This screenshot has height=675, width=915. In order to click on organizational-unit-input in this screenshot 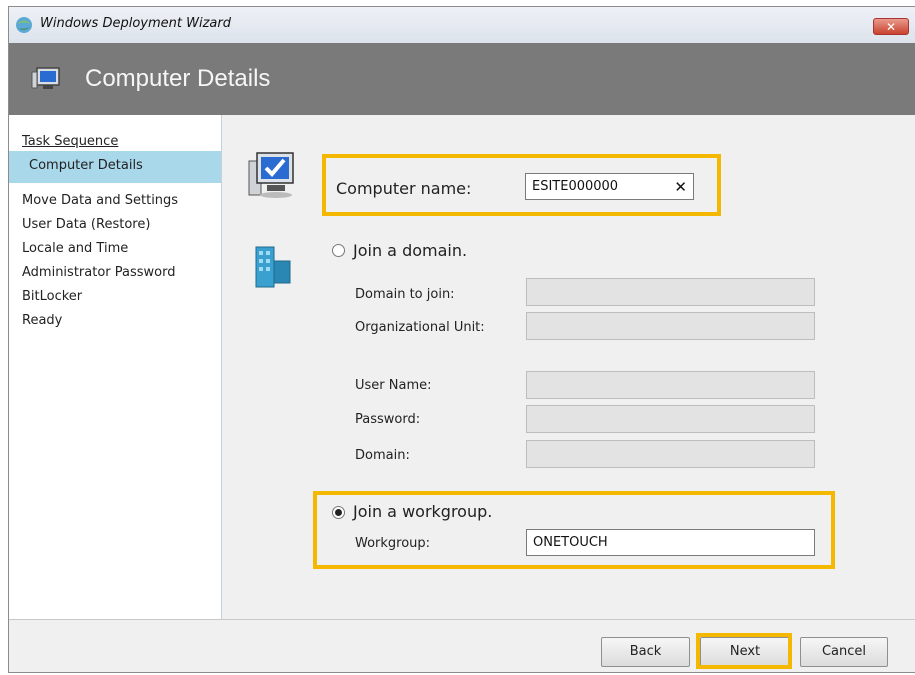, I will do `click(670, 326)`.